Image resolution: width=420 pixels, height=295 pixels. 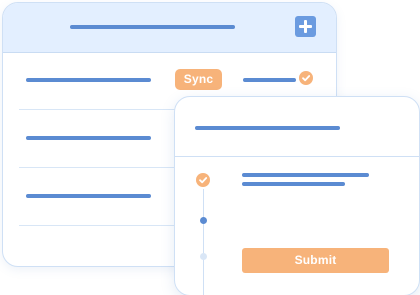 I want to click on back-card-title-placeholder, so click(x=152, y=27).